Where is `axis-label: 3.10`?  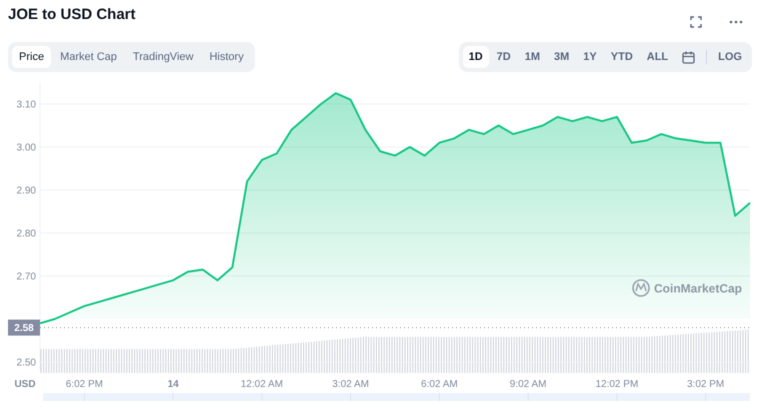
axis-label: 3.10 is located at coordinates (26, 105).